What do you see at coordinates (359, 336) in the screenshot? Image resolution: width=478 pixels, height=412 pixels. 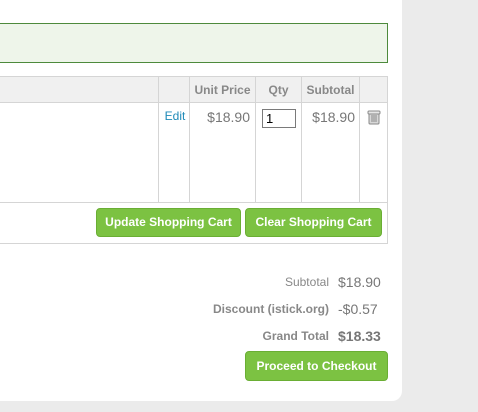 I see `grand-total-value: $18.33` at bounding box center [359, 336].